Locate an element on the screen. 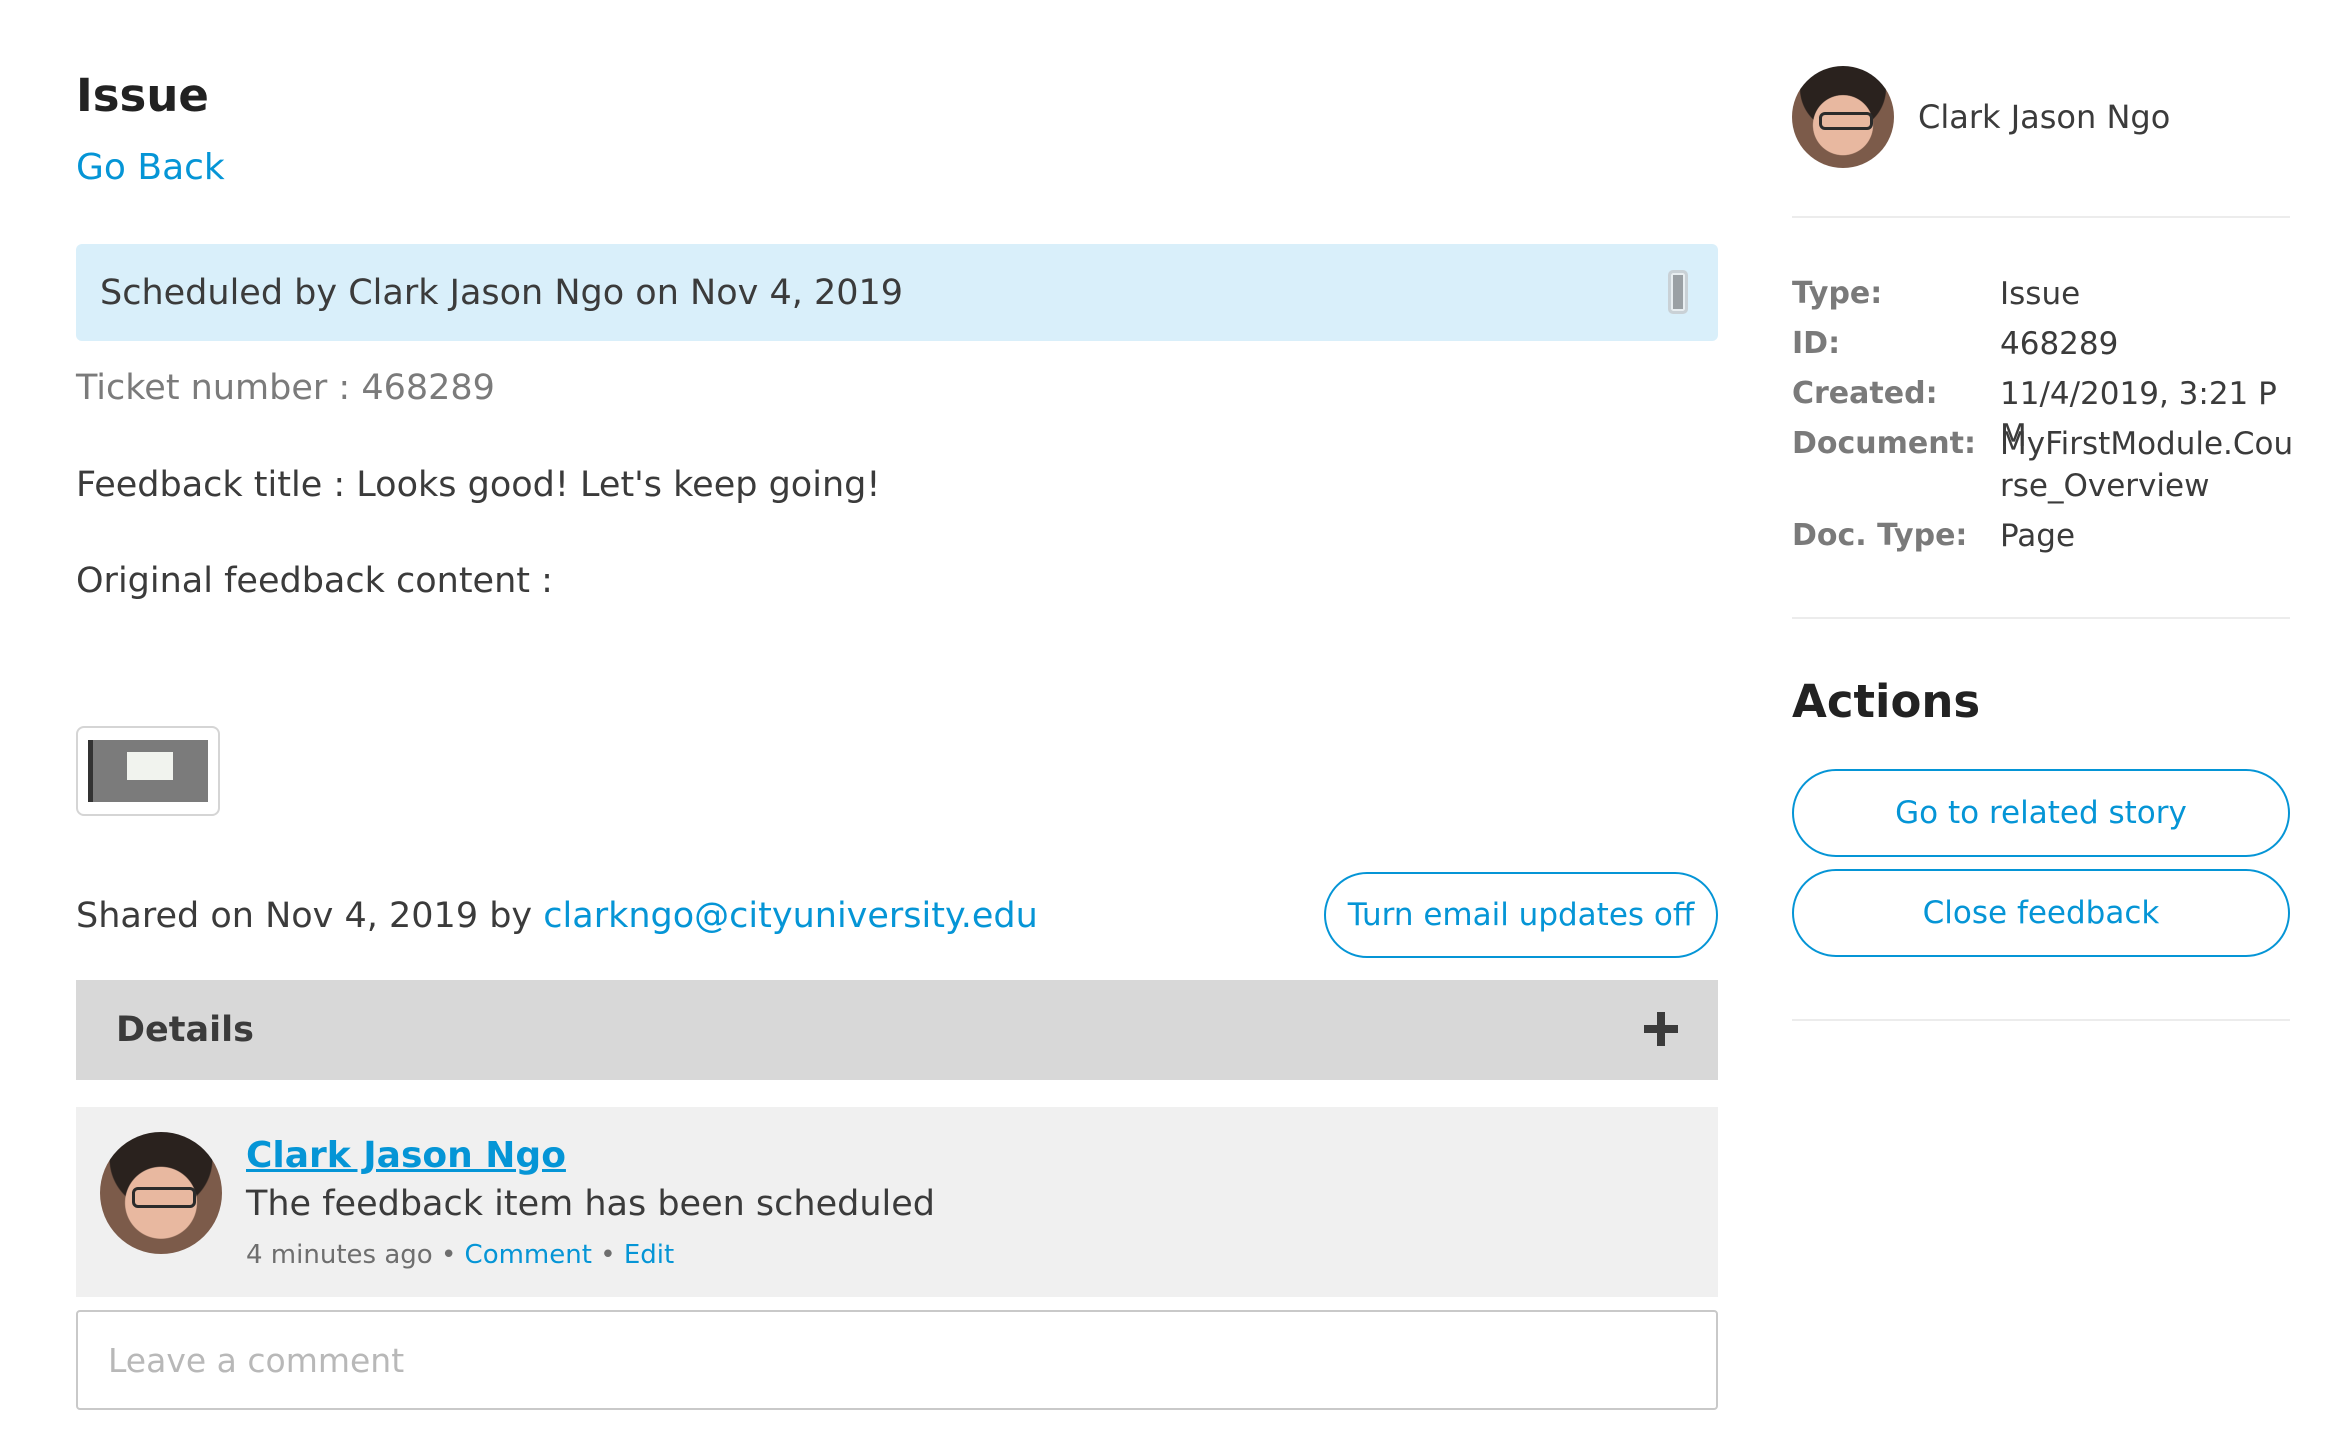  meta-key: Document: is located at coordinates (1884, 443).